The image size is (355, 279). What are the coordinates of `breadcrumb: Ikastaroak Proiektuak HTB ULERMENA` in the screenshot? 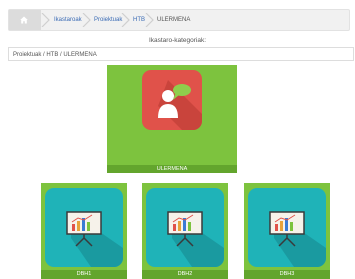 It's located at (179, 20).